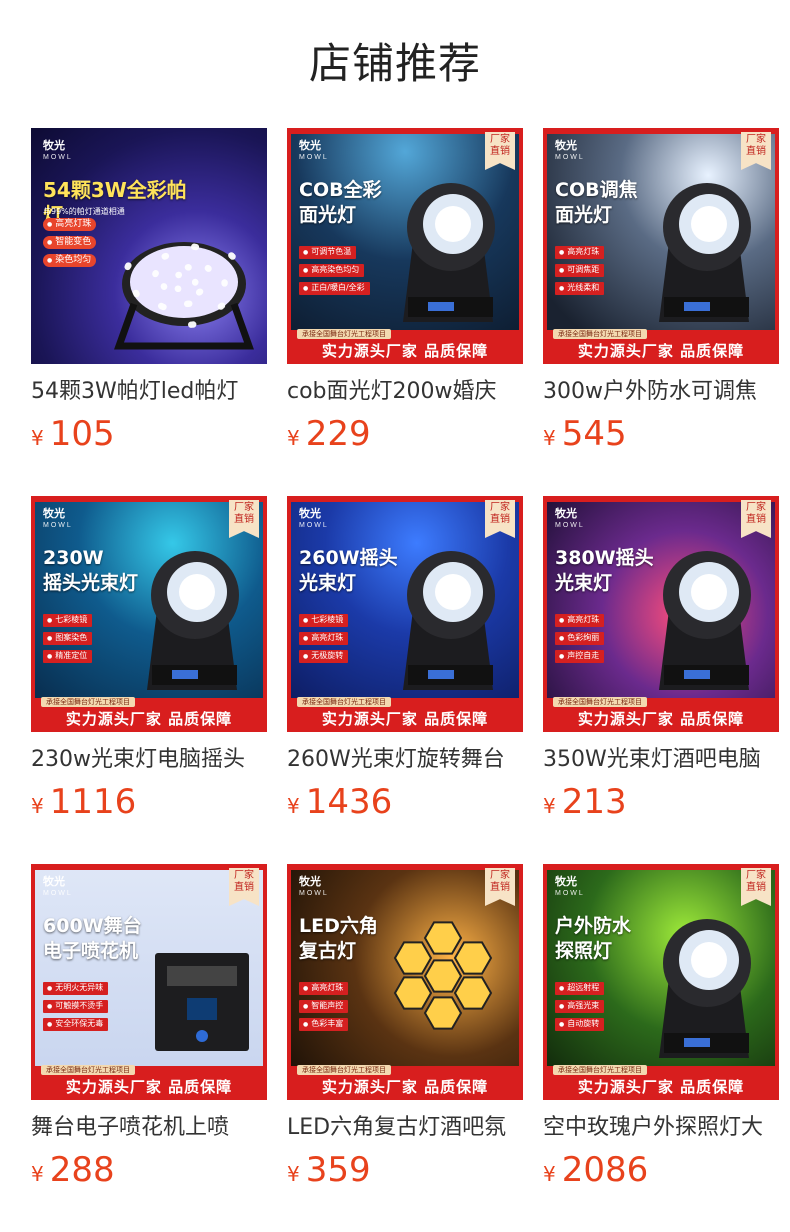  I want to click on feature-list: 无明火无异味可触摸不烫手安全环保无毒, so click(76, 1009).